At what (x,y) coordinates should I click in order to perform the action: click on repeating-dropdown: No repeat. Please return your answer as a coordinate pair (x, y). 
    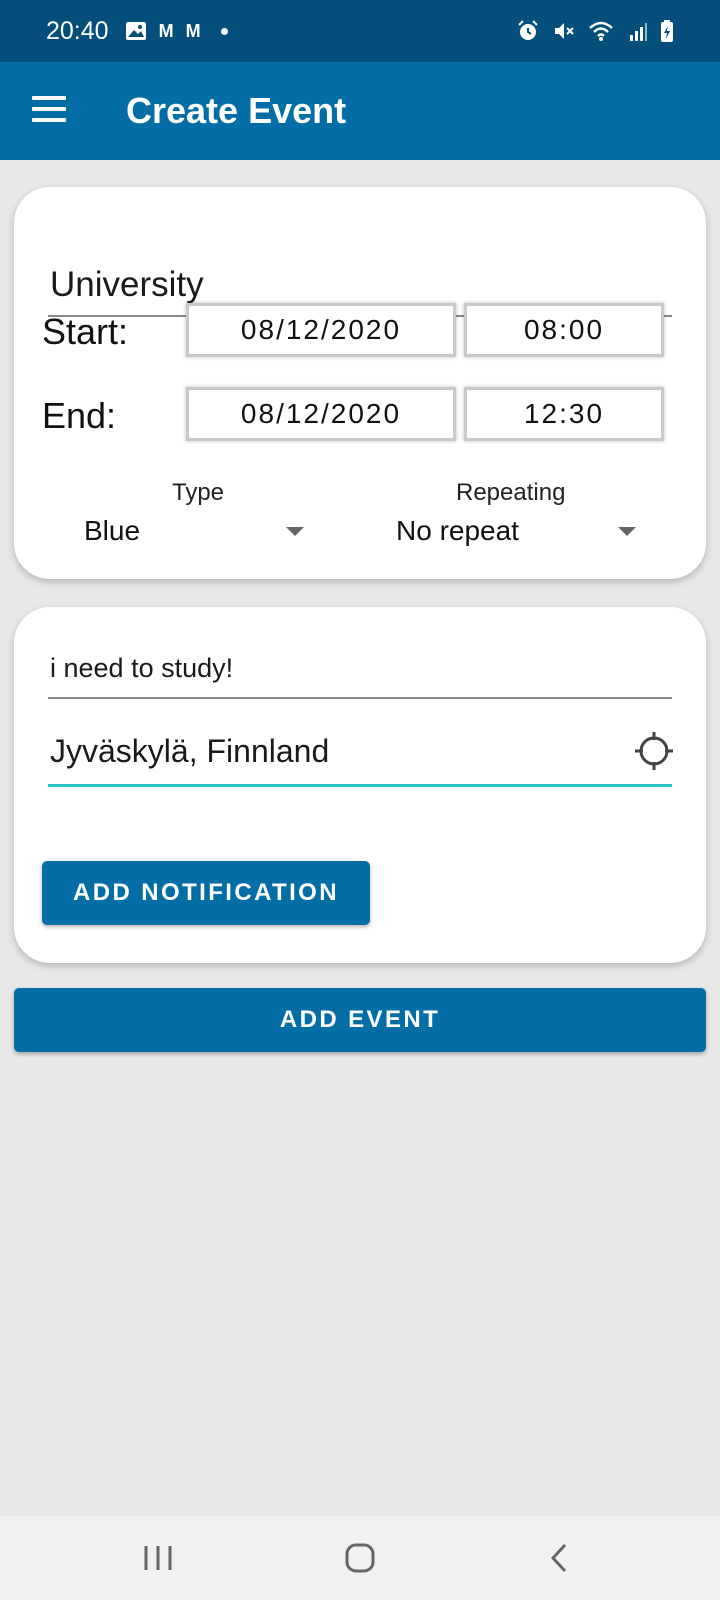
    Looking at the image, I should click on (516, 531).